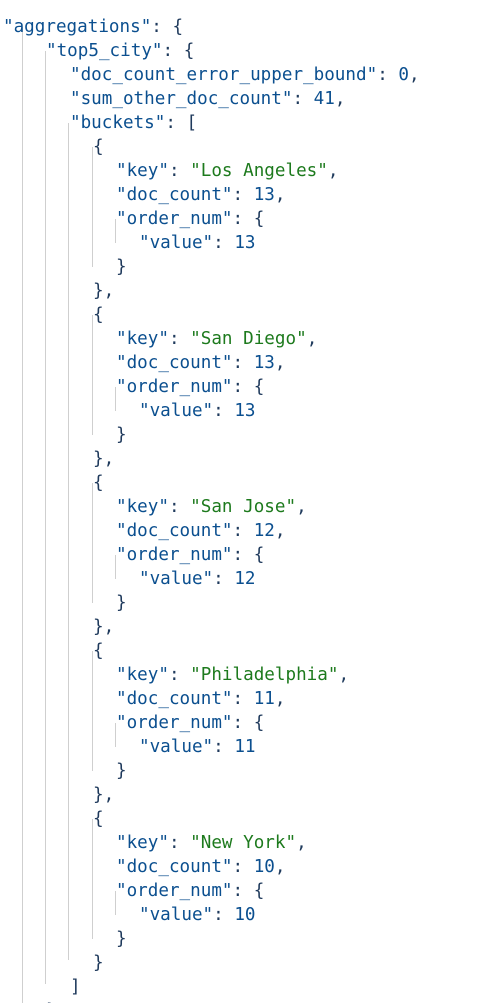  Describe the element at coordinates (227, 171) in the screenshot. I see `code-line: "key": "Los Angeles",` at that location.